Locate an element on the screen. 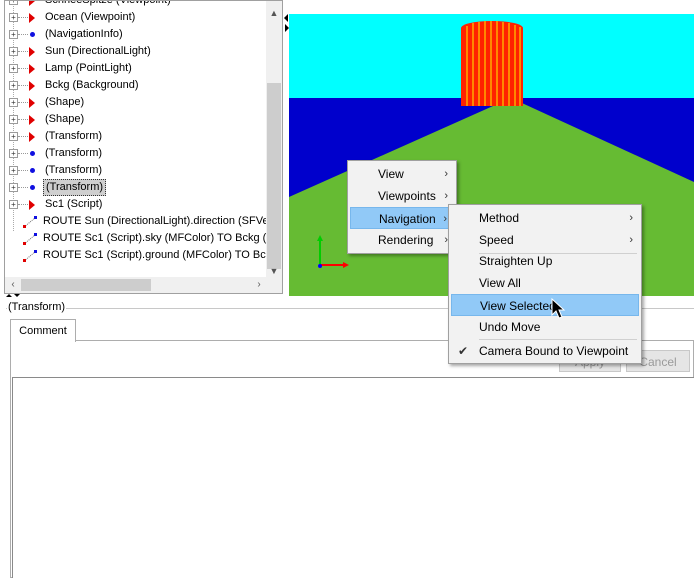  tree-item-shape-1: + (Shape) is located at coordinates (136, 102).